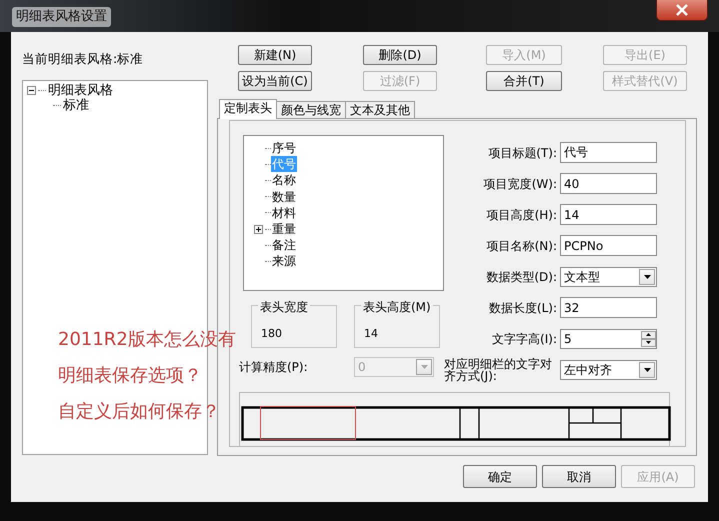  Describe the element at coordinates (608, 245) in the screenshot. I see `text-field: PCPNo` at that location.